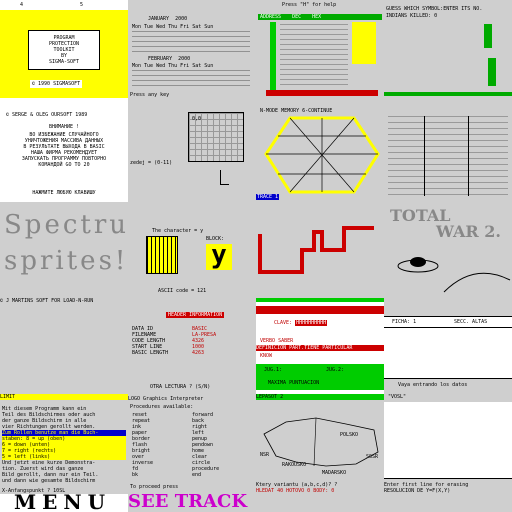  Describe the element at coordinates (320, 310) in the screenshot. I see `red-header-bar` at that location.